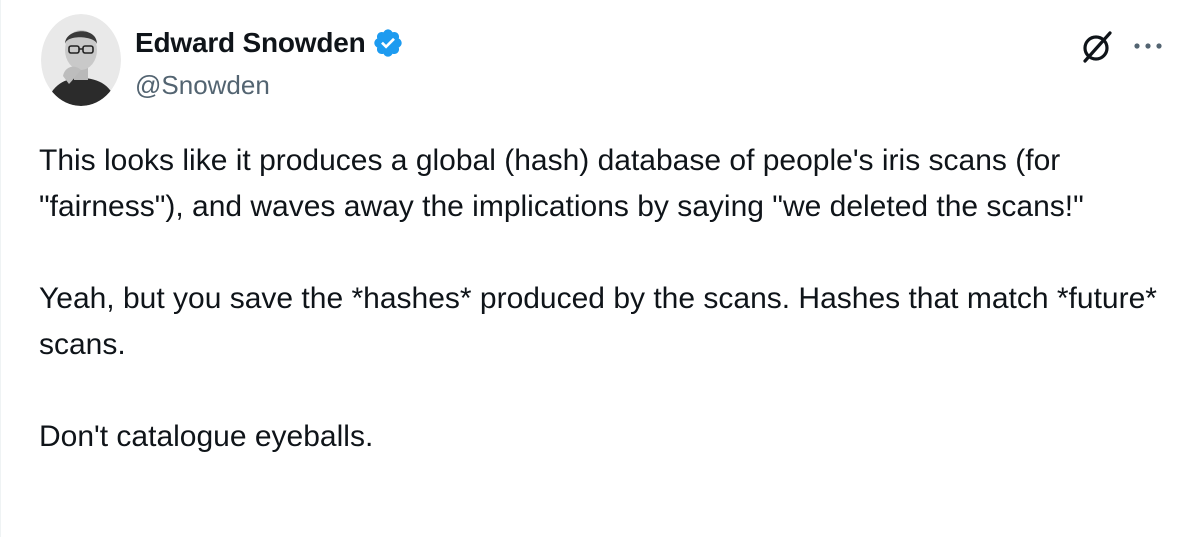 The height and width of the screenshot is (537, 1199). Describe the element at coordinates (1148, 46) in the screenshot. I see `more-options-icon` at that location.